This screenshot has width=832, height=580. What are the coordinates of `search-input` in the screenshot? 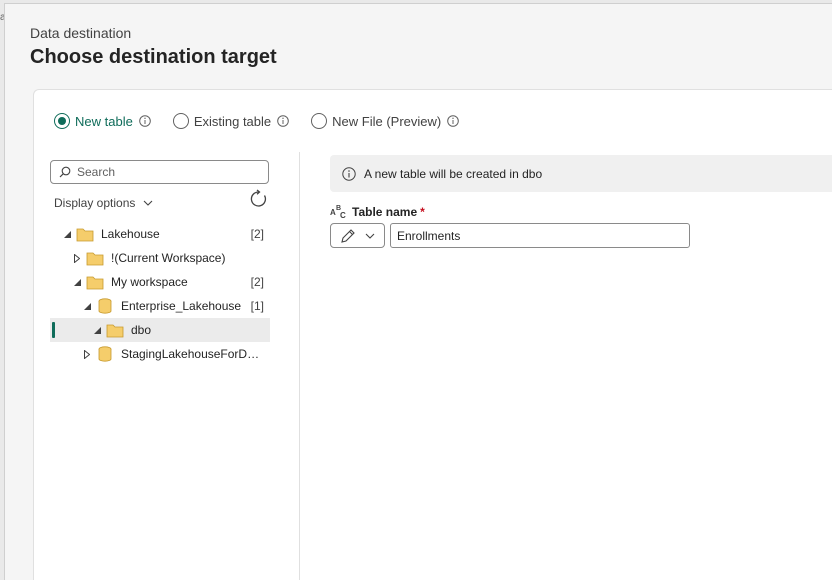 It's located at (167, 172).